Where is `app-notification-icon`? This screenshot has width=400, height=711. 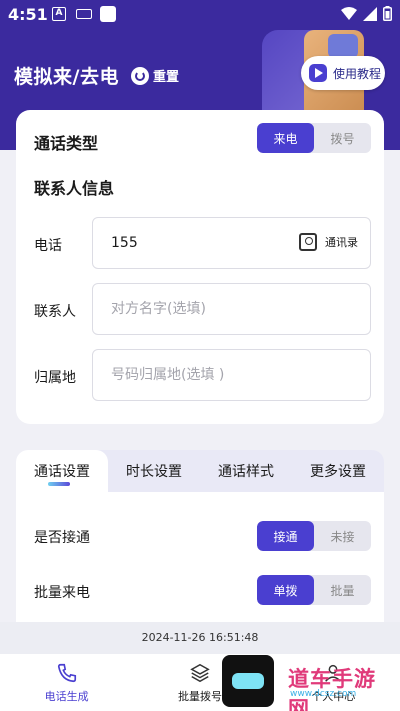 app-notification-icon is located at coordinates (108, 14).